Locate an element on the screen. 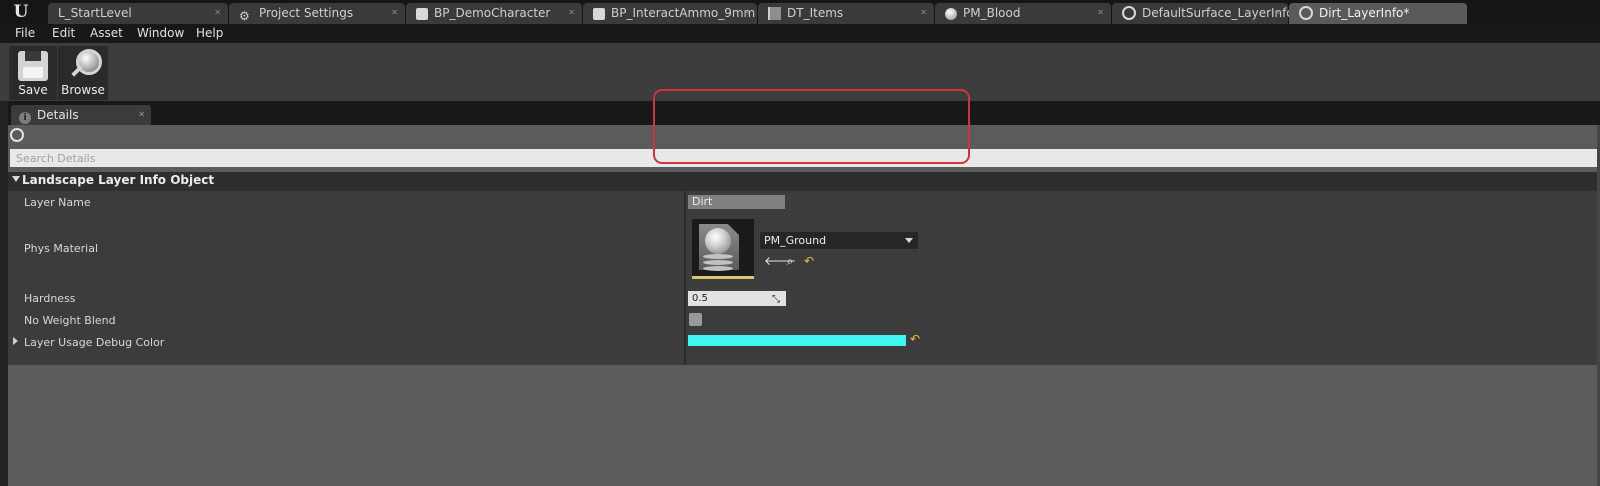 This screenshot has height=486, width=1600. phys-material-dropdown: PM_Ground is located at coordinates (839, 240).